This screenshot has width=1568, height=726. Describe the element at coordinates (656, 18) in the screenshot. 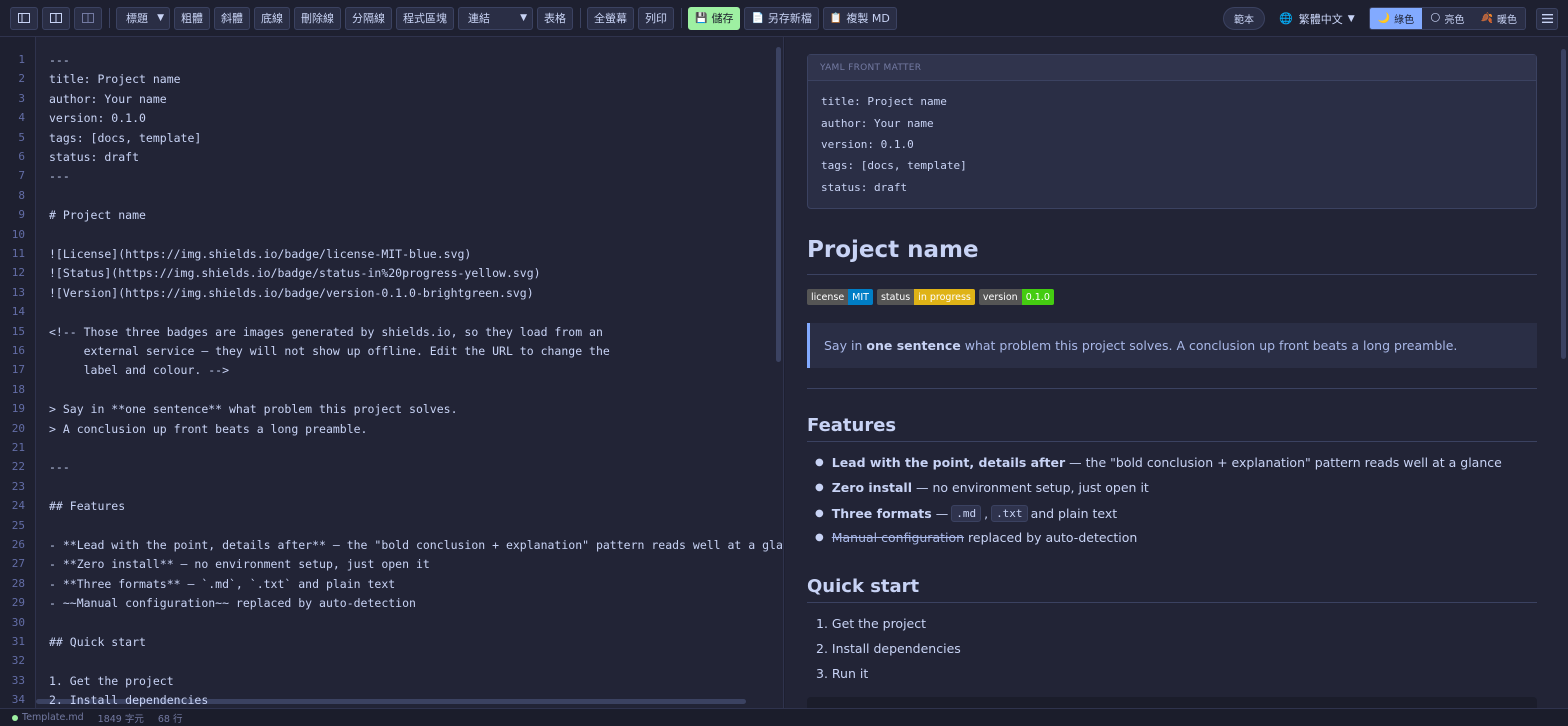

I see `print-button: 列印` at that location.